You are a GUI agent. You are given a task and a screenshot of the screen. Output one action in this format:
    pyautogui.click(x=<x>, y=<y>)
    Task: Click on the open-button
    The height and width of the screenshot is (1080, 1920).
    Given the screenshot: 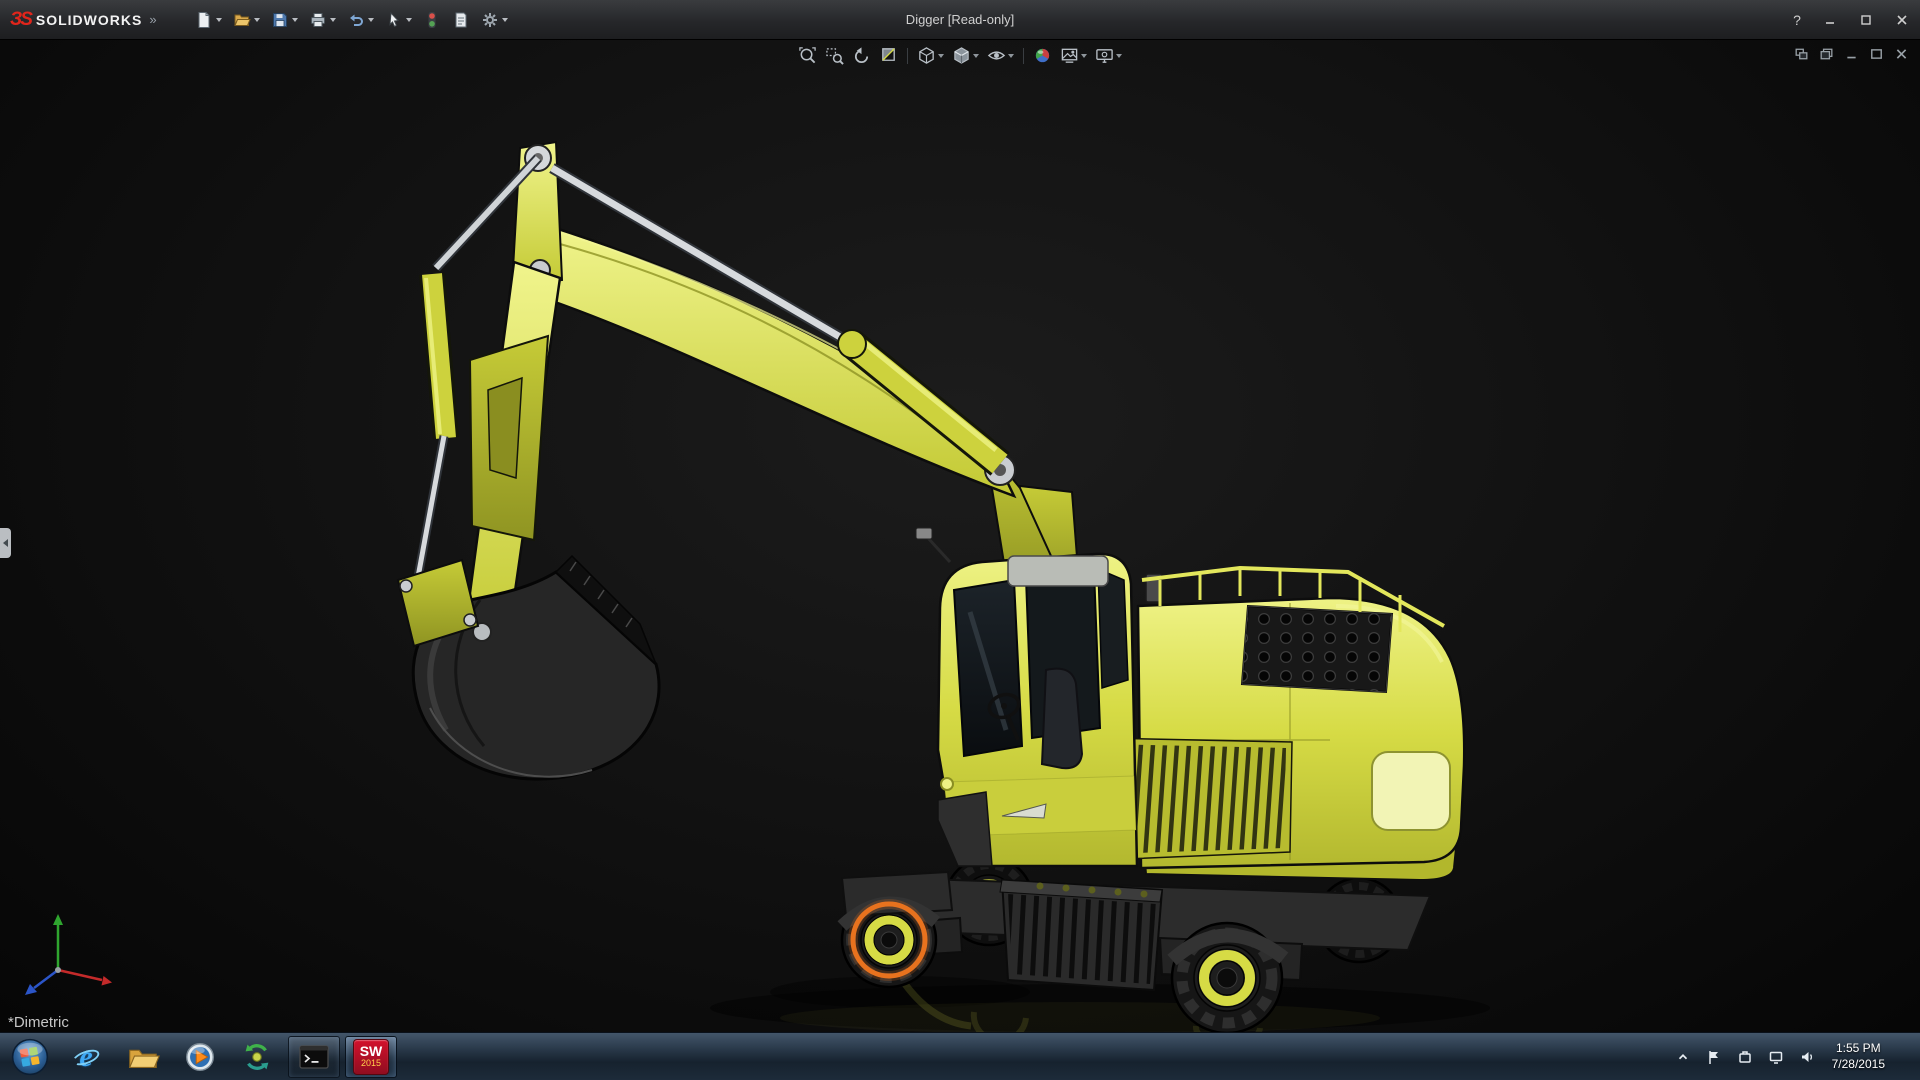 What is the action you would take?
    pyautogui.click(x=246, y=20)
    